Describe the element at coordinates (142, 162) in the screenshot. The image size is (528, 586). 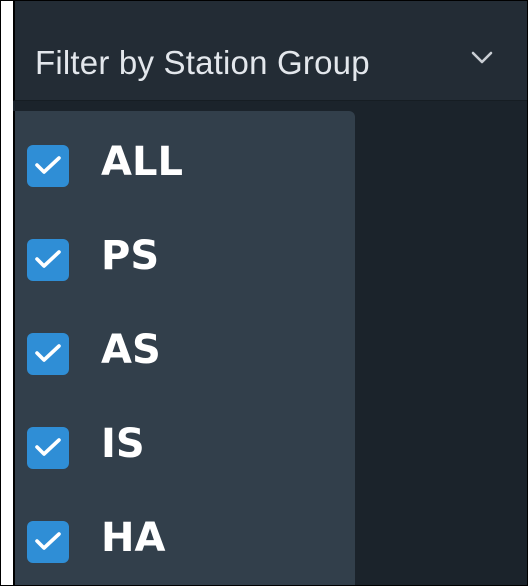
I see `option-label: ALL` at that location.